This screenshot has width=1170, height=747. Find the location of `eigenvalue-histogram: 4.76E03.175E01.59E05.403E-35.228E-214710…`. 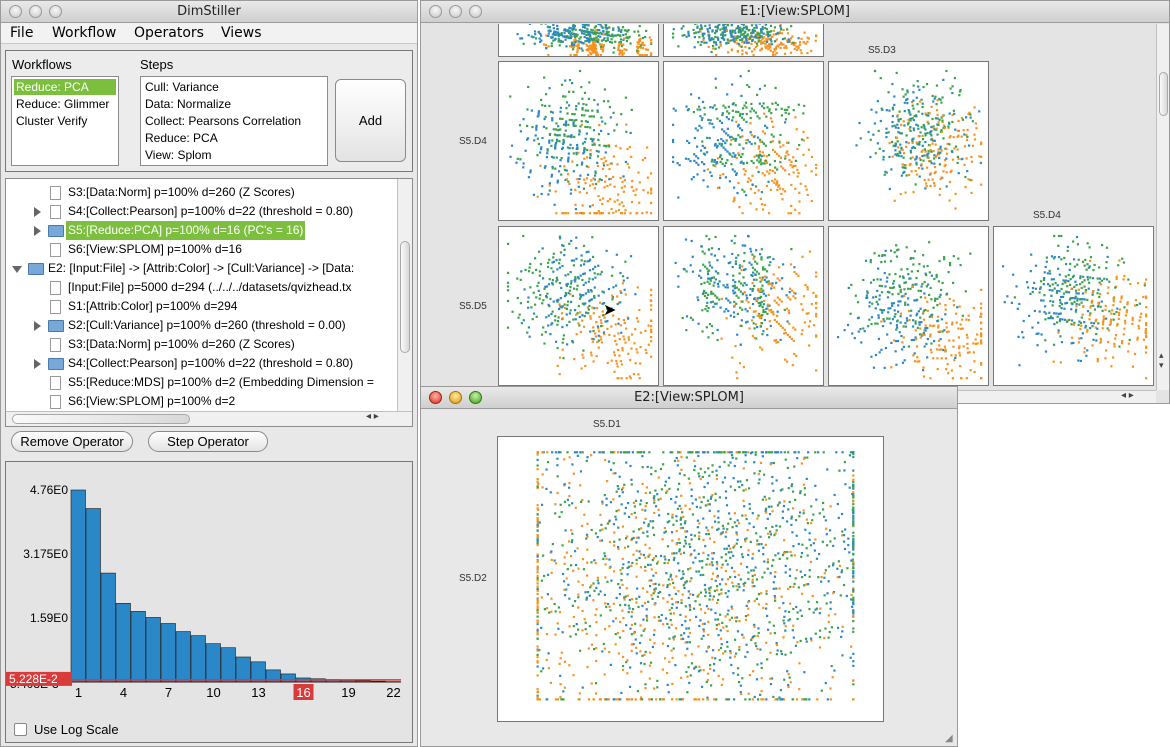

eigenvalue-histogram: 4.76E03.175E01.59E05.403E-35.228E-214710… is located at coordinates (209, 602).